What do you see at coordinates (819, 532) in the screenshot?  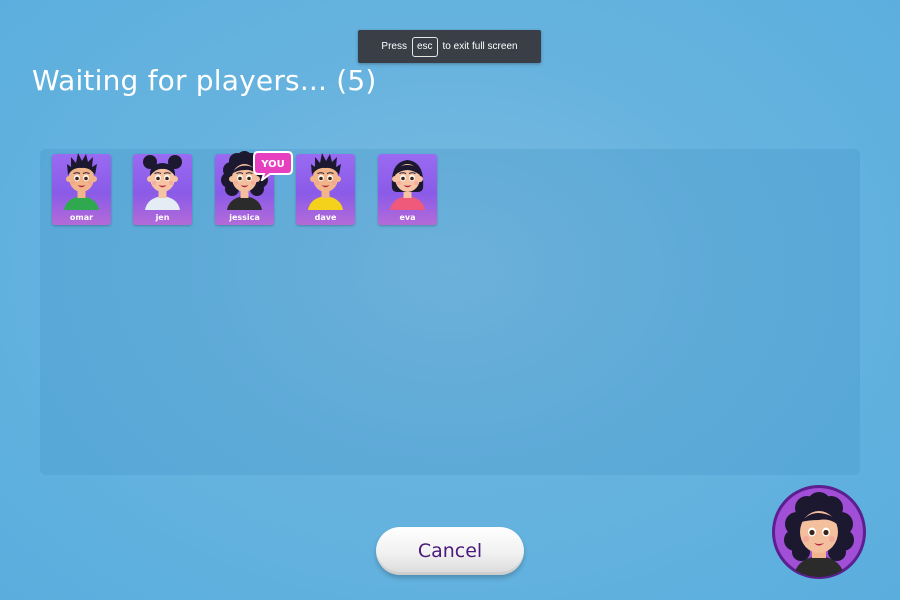 I see `my-avatar` at bounding box center [819, 532].